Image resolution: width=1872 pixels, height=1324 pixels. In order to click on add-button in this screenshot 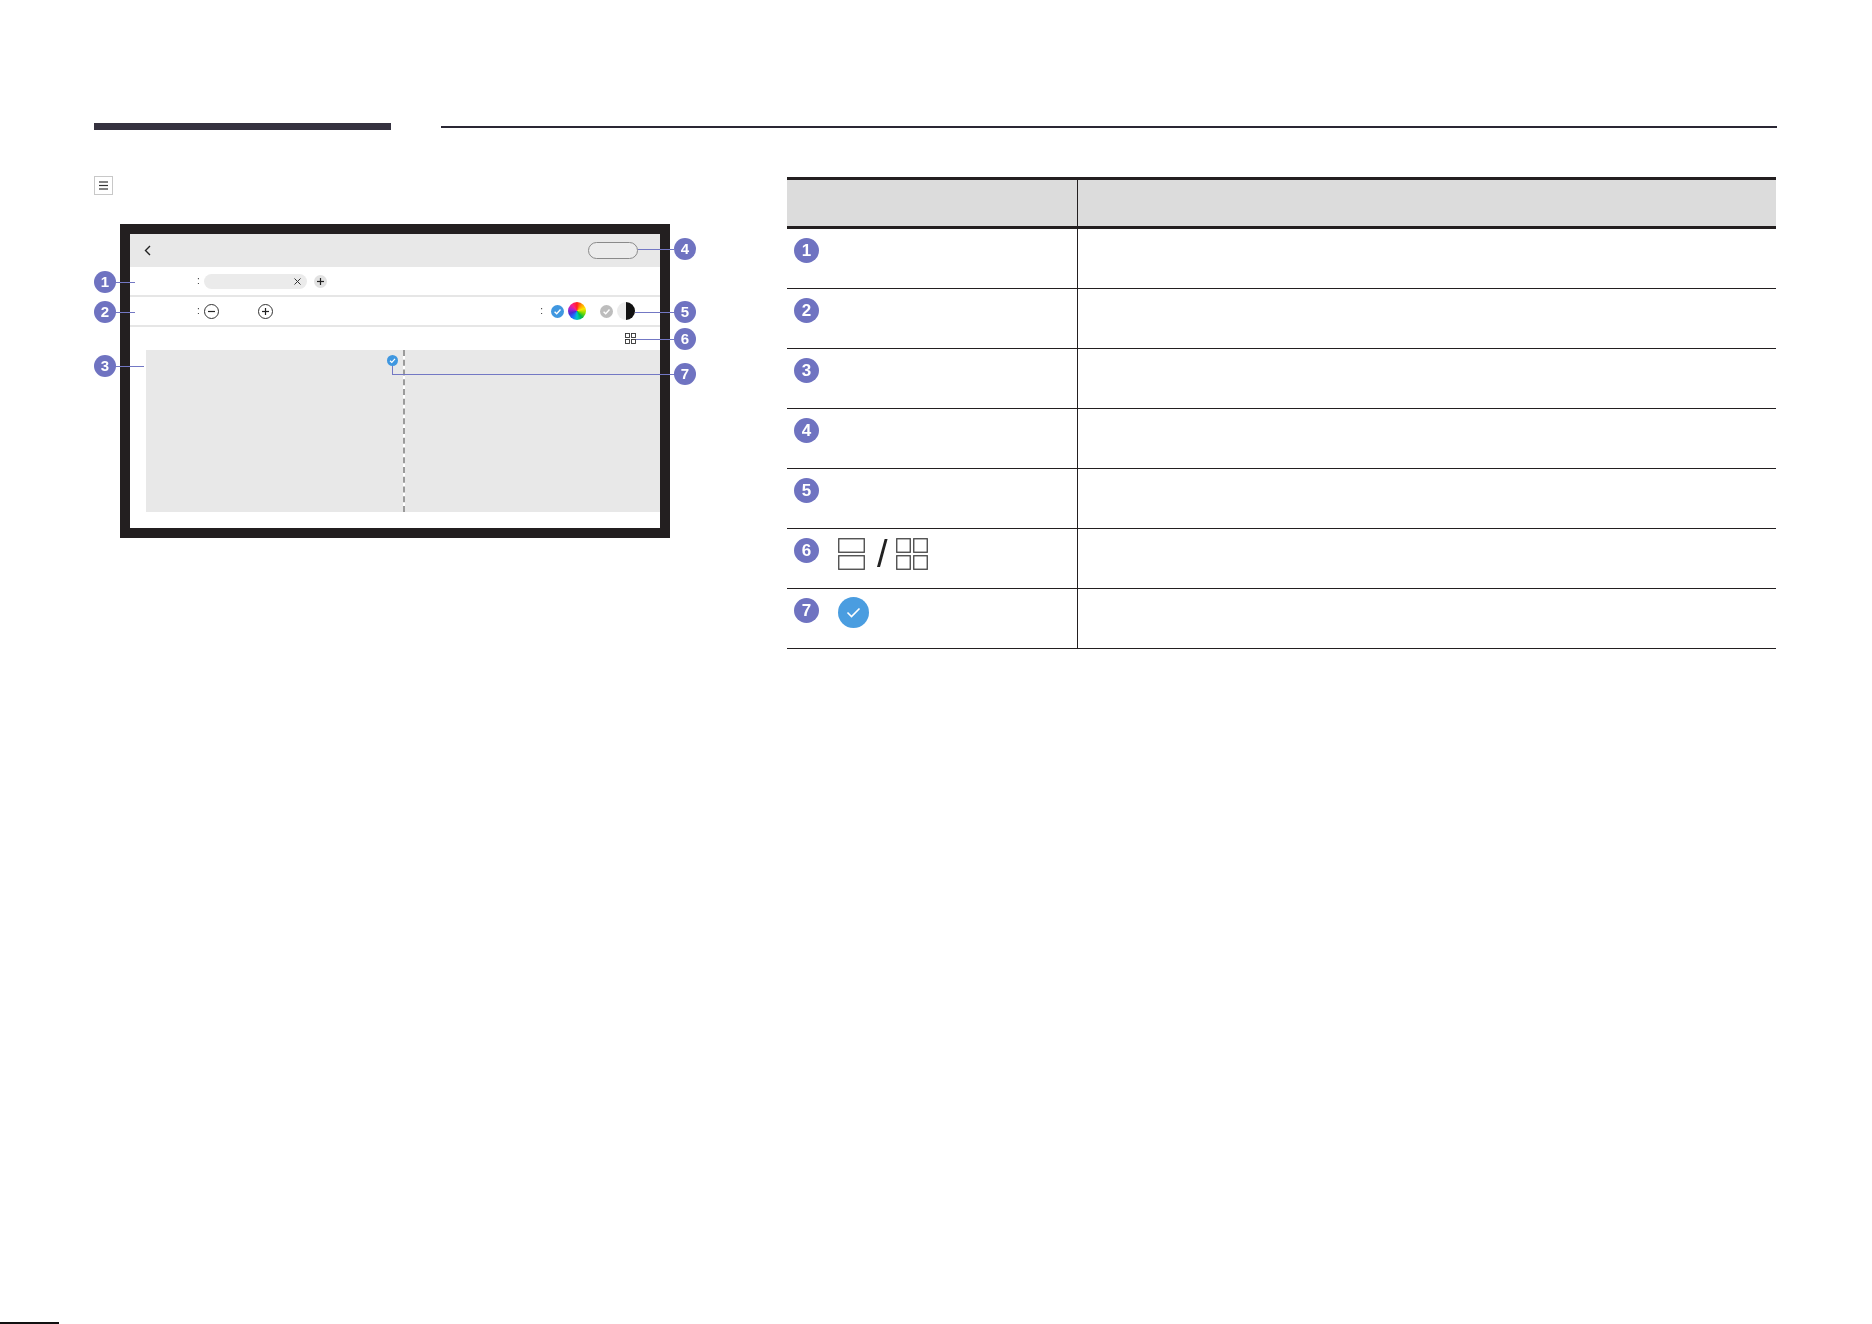, I will do `click(320, 281)`.